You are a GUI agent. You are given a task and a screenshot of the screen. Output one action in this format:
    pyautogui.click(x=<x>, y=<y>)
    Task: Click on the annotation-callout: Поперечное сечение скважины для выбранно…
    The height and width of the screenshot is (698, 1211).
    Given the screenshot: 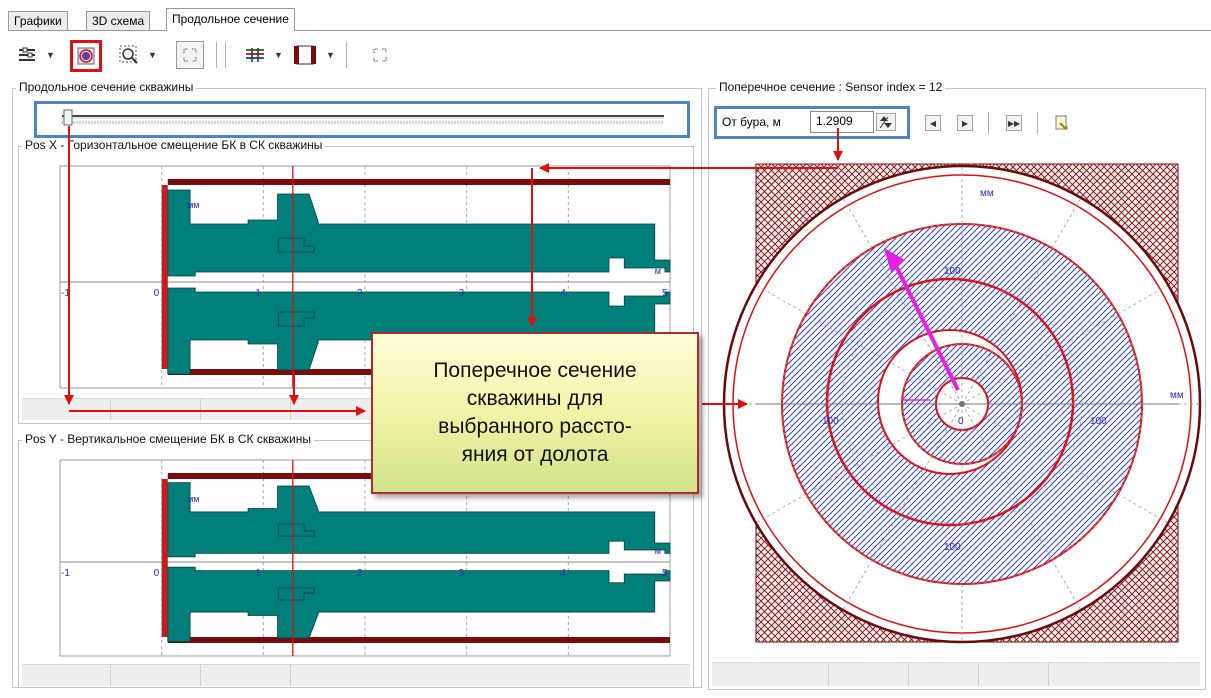 What is the action you would take?
    pyautogui.click(x=535, y=413)
    